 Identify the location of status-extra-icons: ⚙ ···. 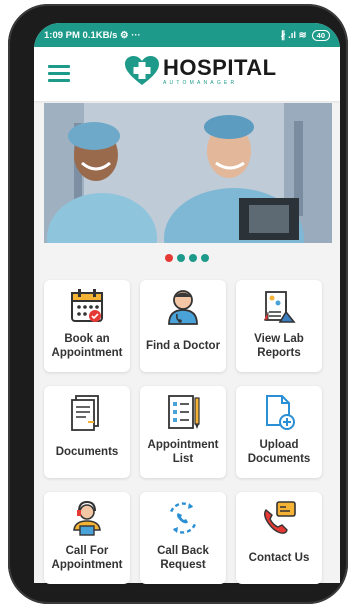
(130, 35).